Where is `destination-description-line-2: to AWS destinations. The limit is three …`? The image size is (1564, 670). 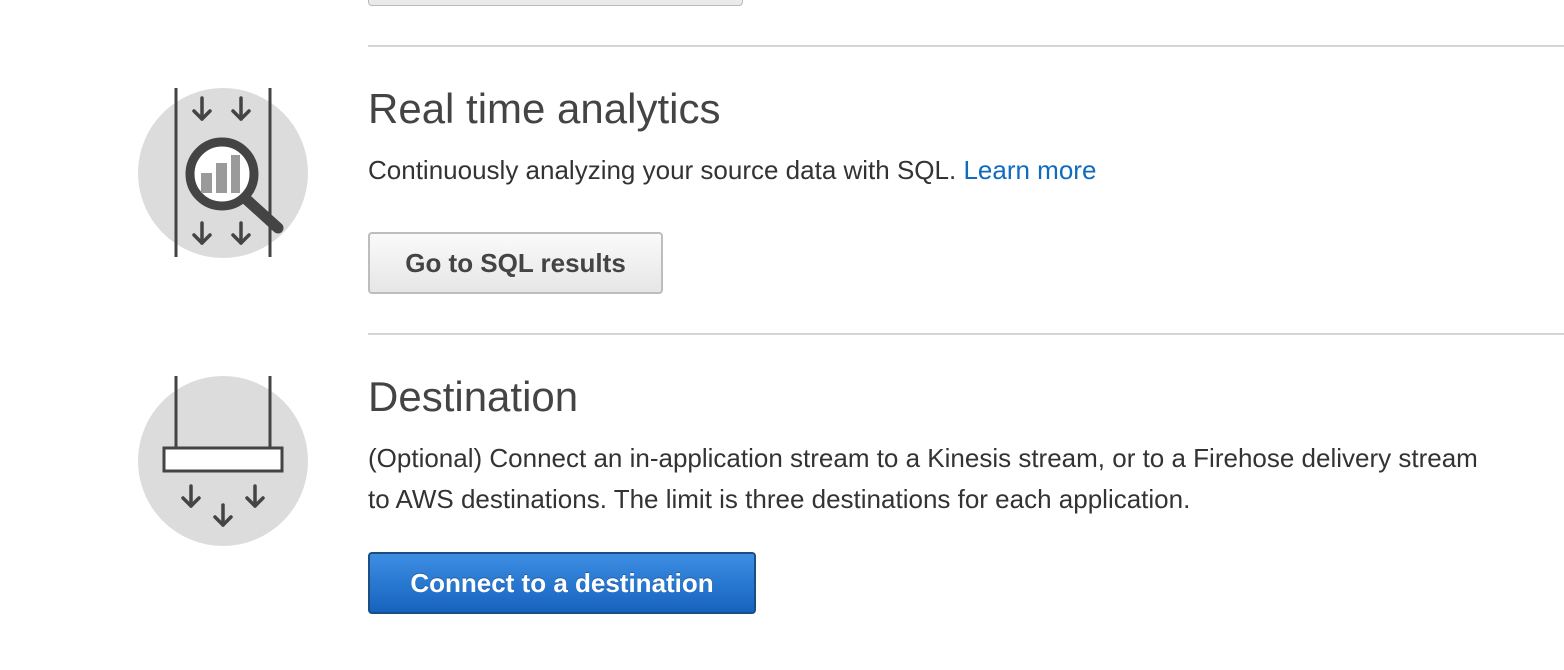
destination-description-line-2: to AWS destinations. The limit is three … is located at coordinates (779, 499).